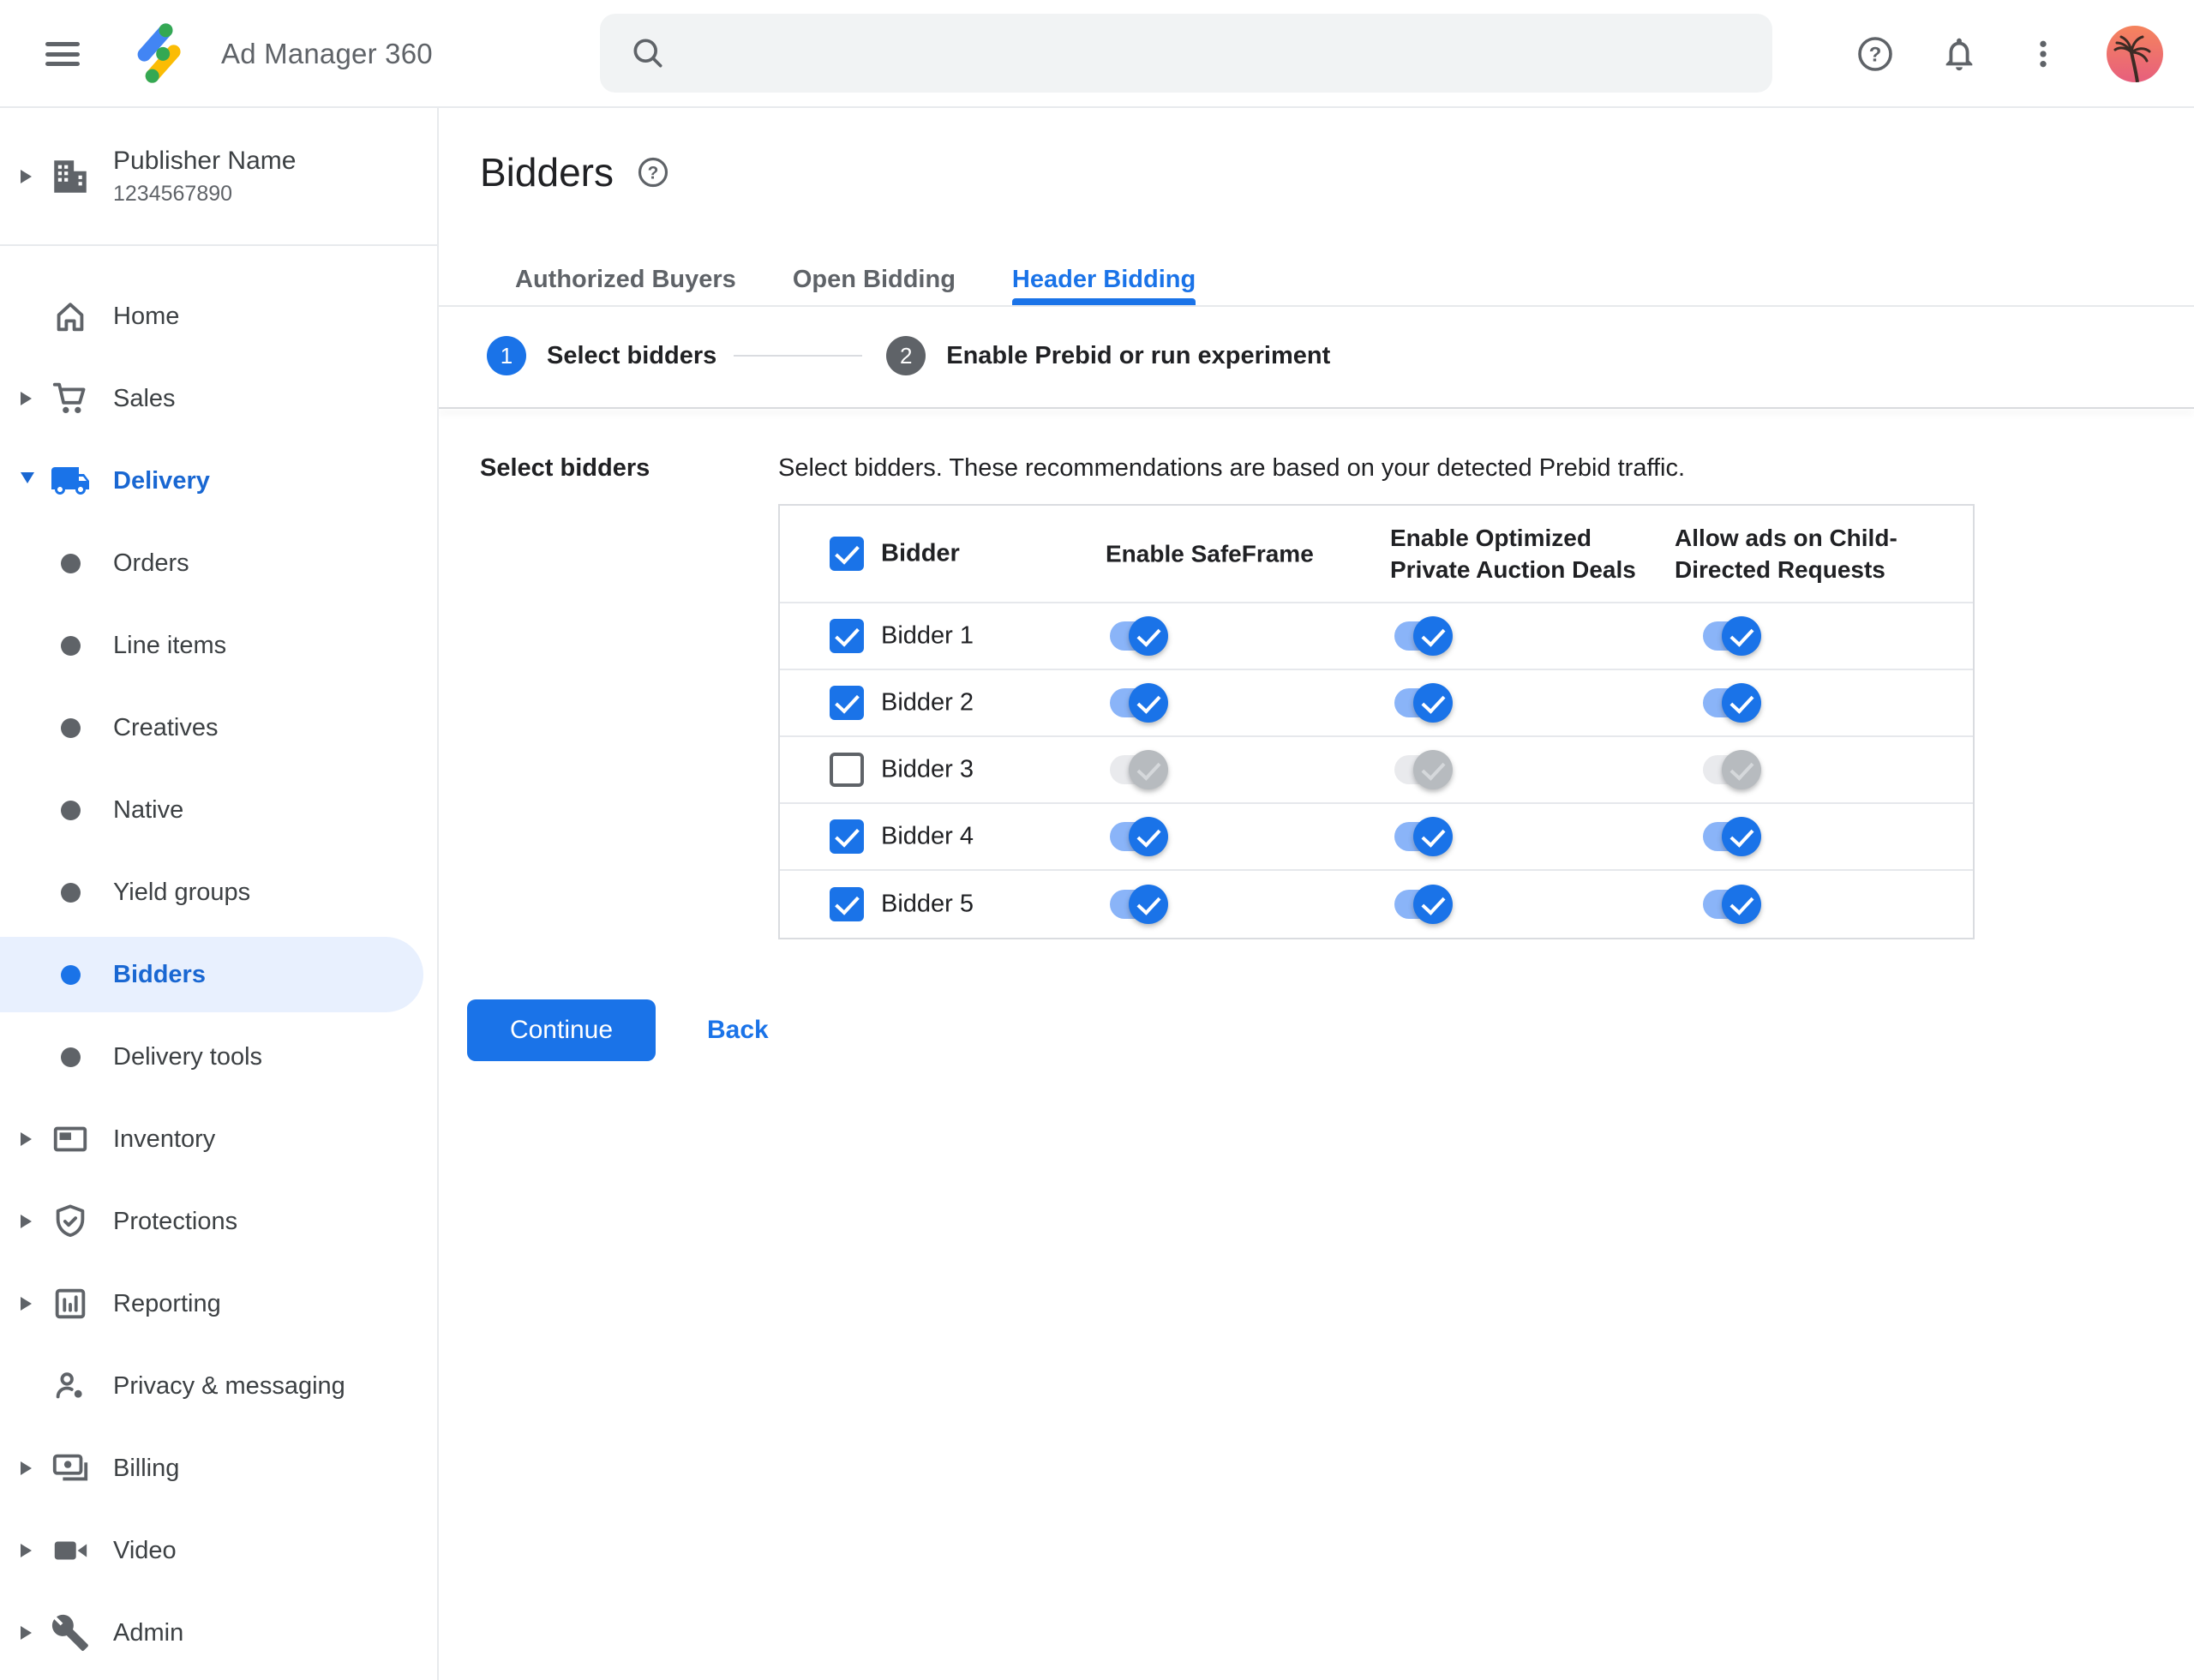  Describe the element at coordinates (218, 1221) in the screenshot. I see `sidebar-item-protections: Protections` at that location.